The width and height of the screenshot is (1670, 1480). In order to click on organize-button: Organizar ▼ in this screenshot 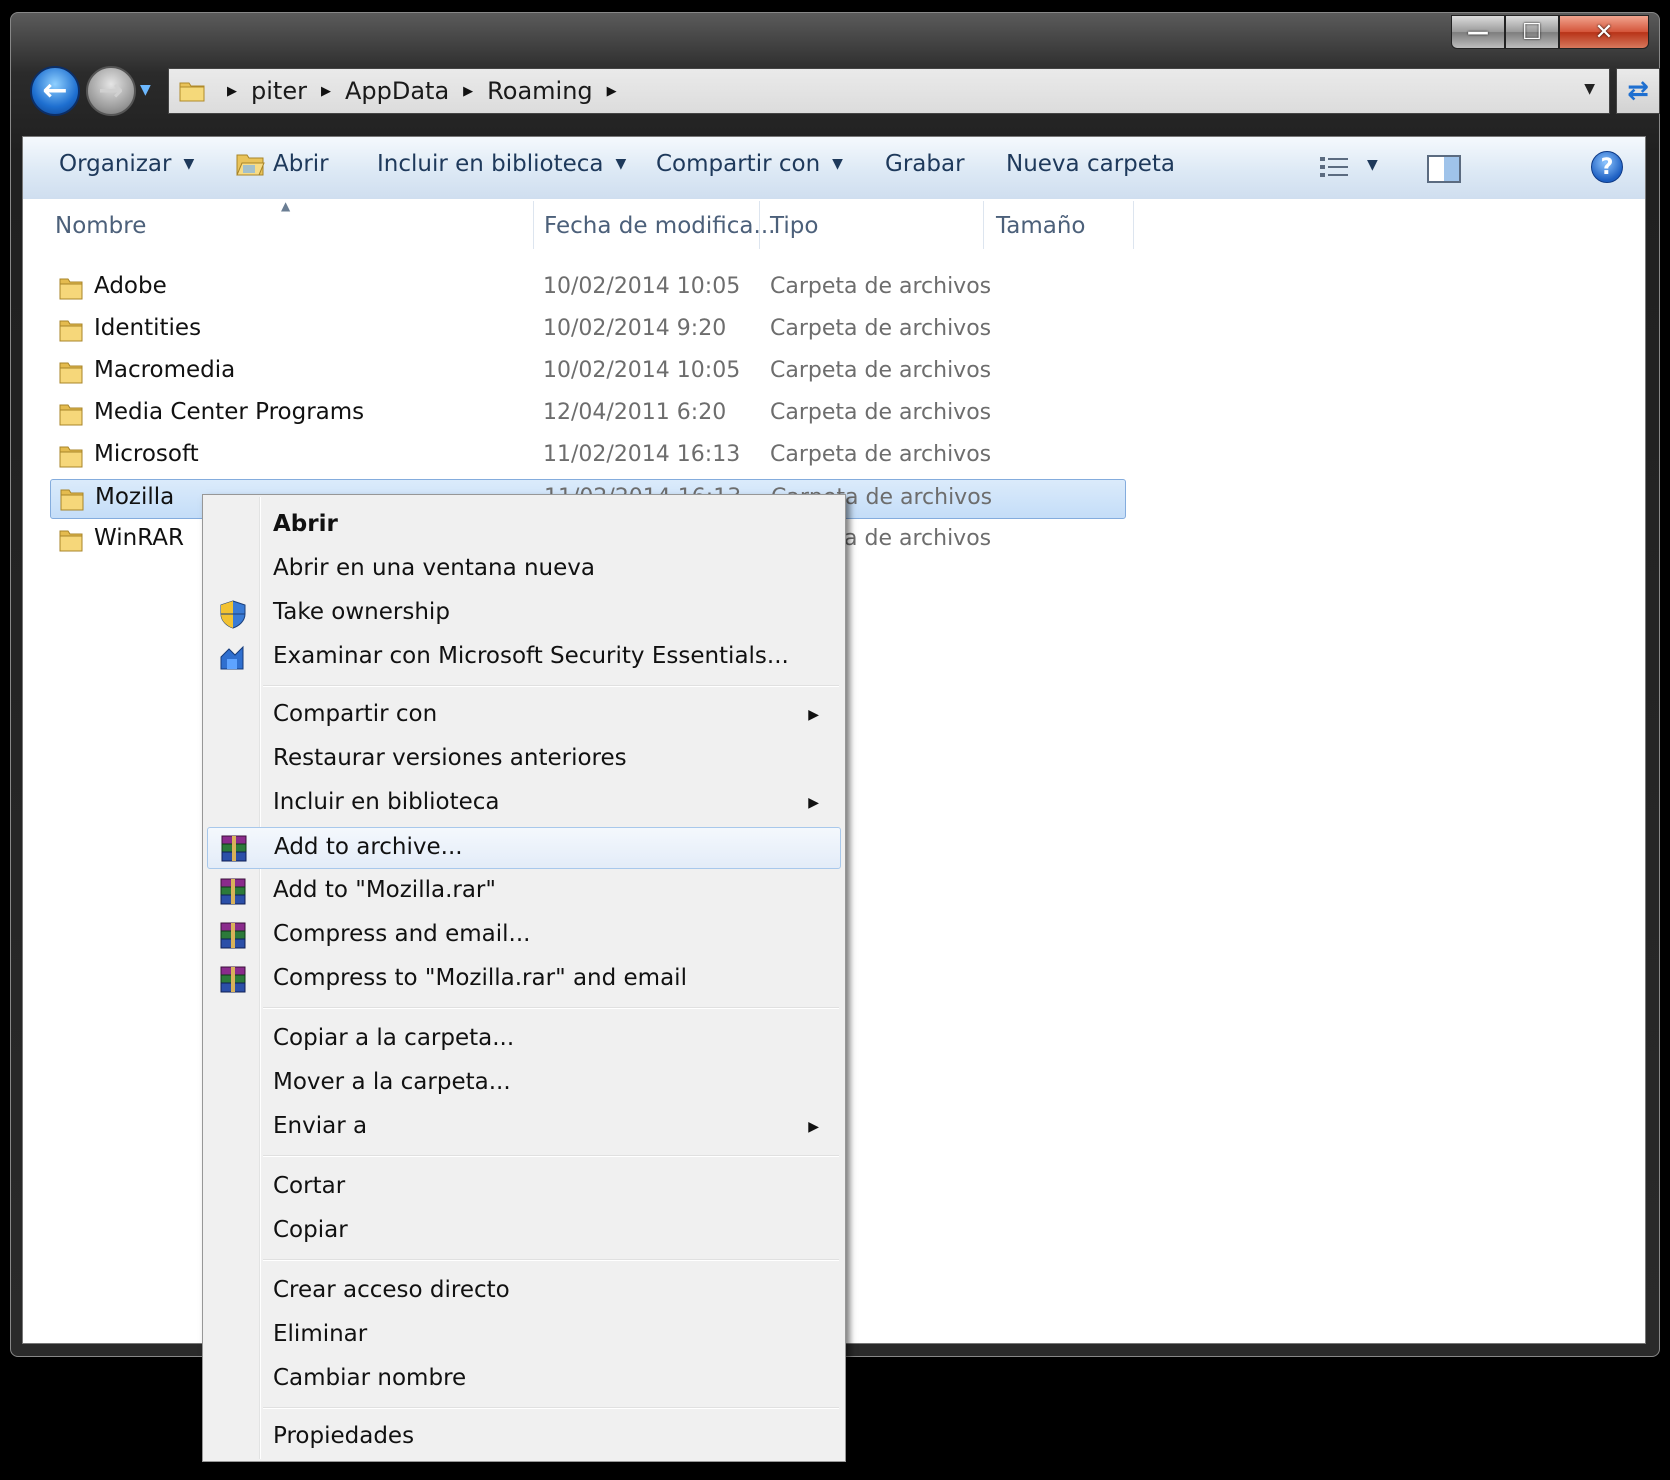, I will do `click(126, 164)`.